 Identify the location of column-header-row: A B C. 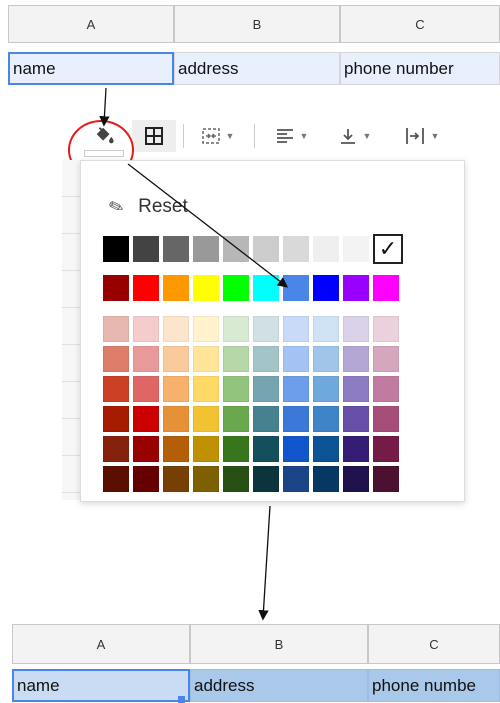
(256, 644).